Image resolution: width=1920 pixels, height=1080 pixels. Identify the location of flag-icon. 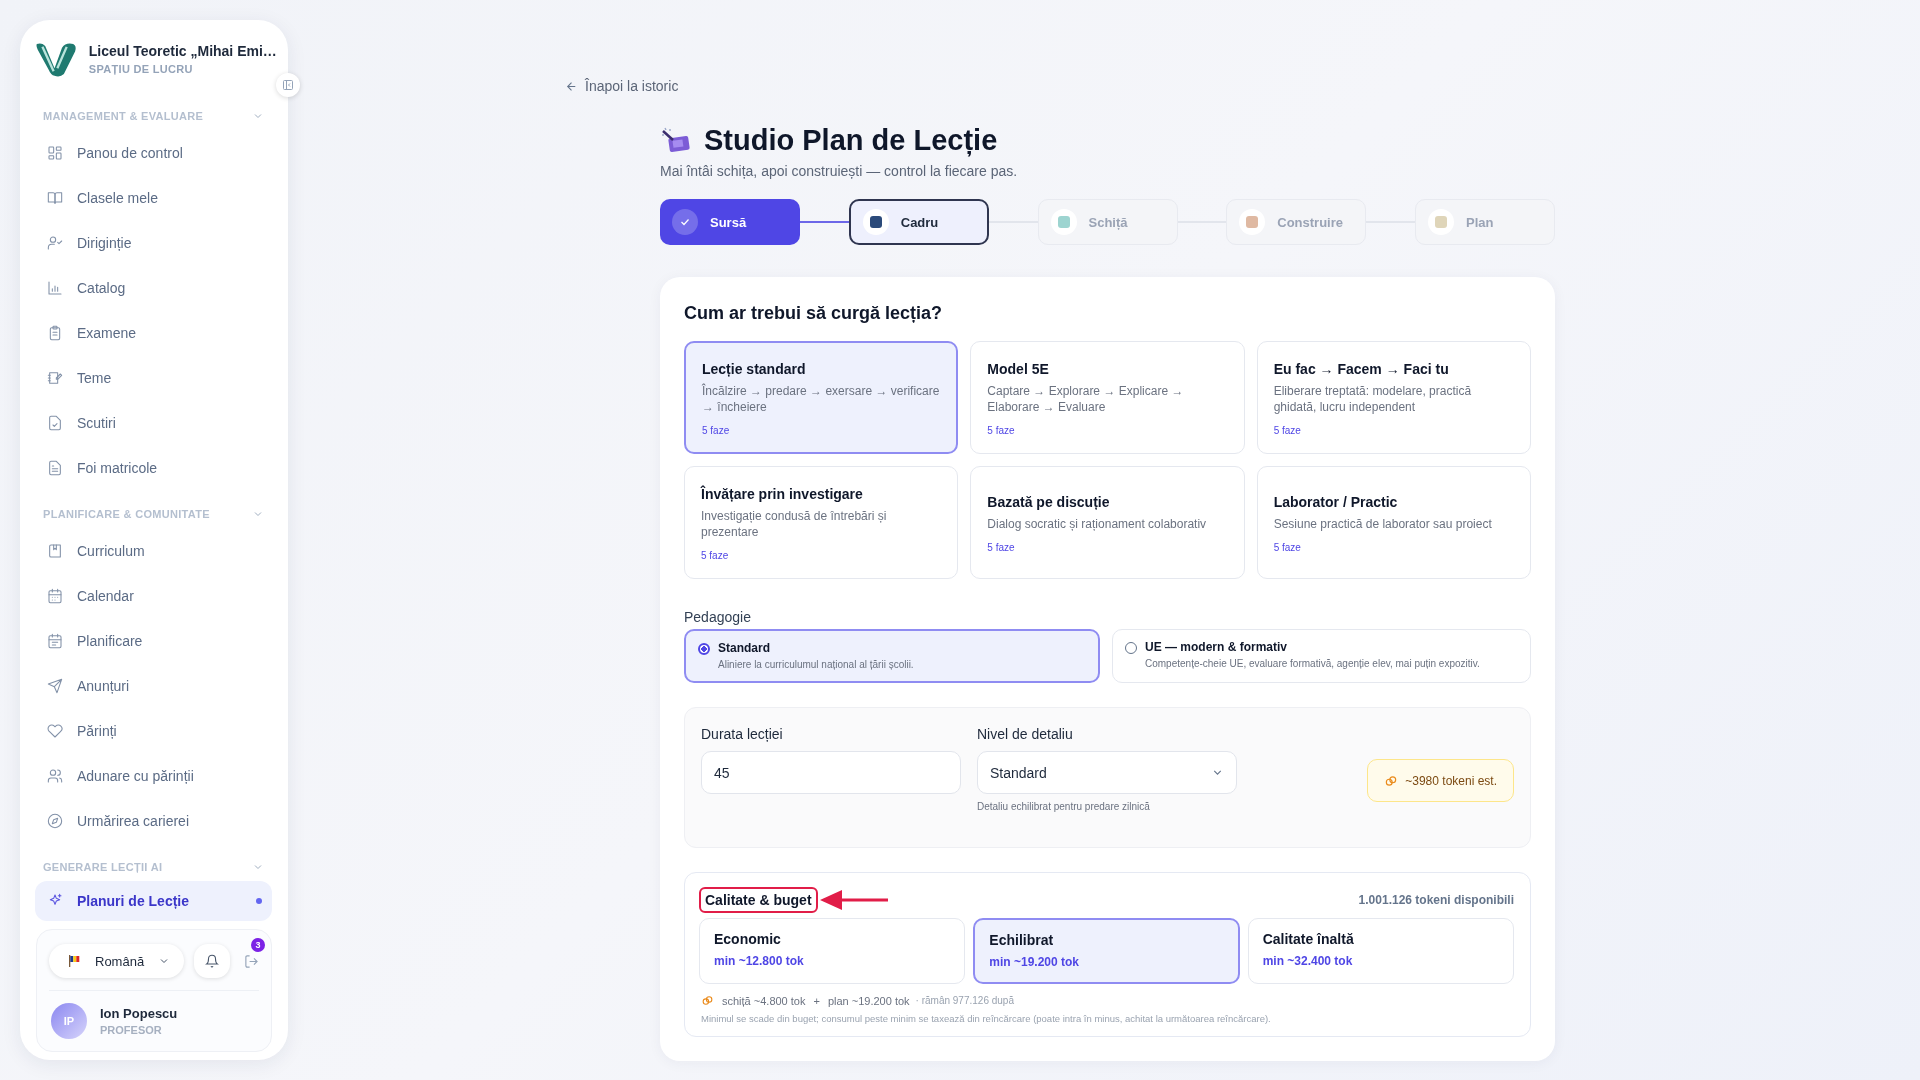
(74, 961).